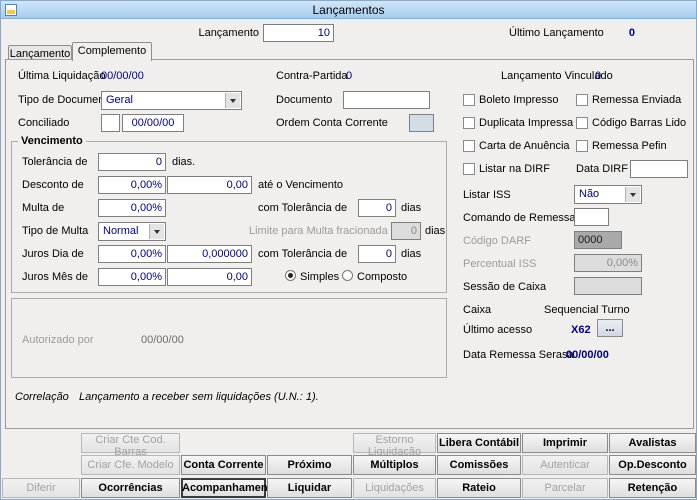  I want to click on carta-anuencia-label: Carta de Anuência, so click(524, 146).